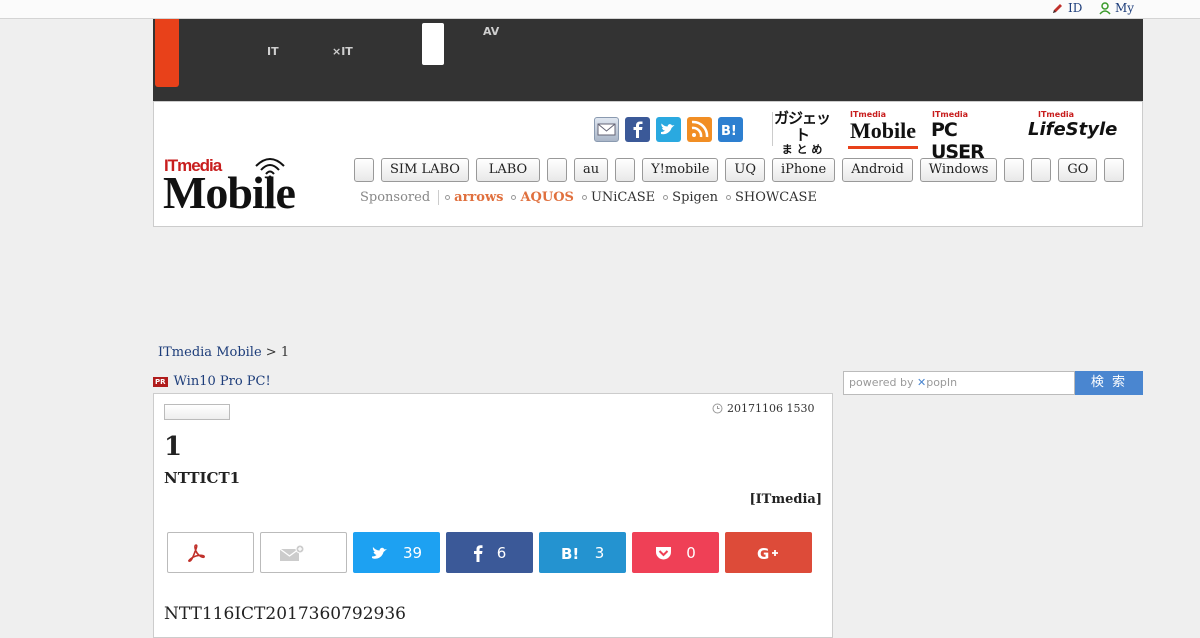 Image resolution: width=1200 pixels, height=638 pixels. I want to click on search-provider: popIn, so click(942, 382).